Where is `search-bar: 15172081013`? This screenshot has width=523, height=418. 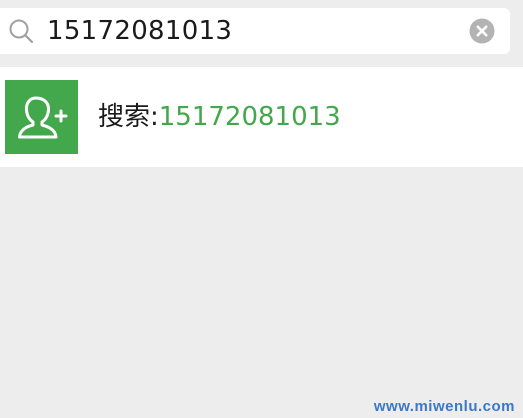 search-bar: 15172081013 is located at coordinates (255, 31).